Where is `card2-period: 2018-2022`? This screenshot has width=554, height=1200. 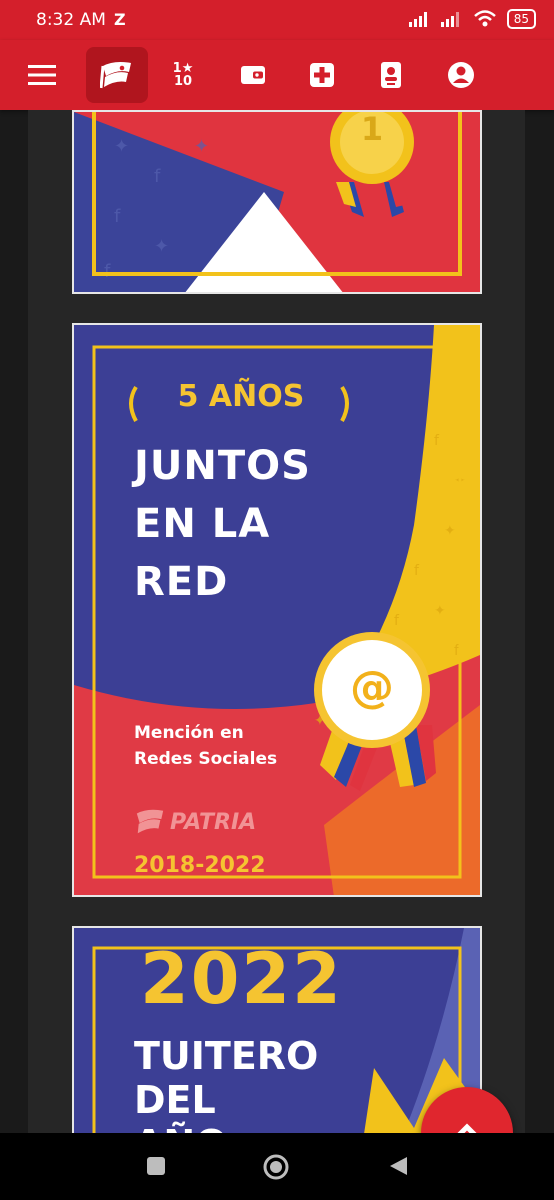
card2-period: 2018-2022 is located at coordinates (200, 865).